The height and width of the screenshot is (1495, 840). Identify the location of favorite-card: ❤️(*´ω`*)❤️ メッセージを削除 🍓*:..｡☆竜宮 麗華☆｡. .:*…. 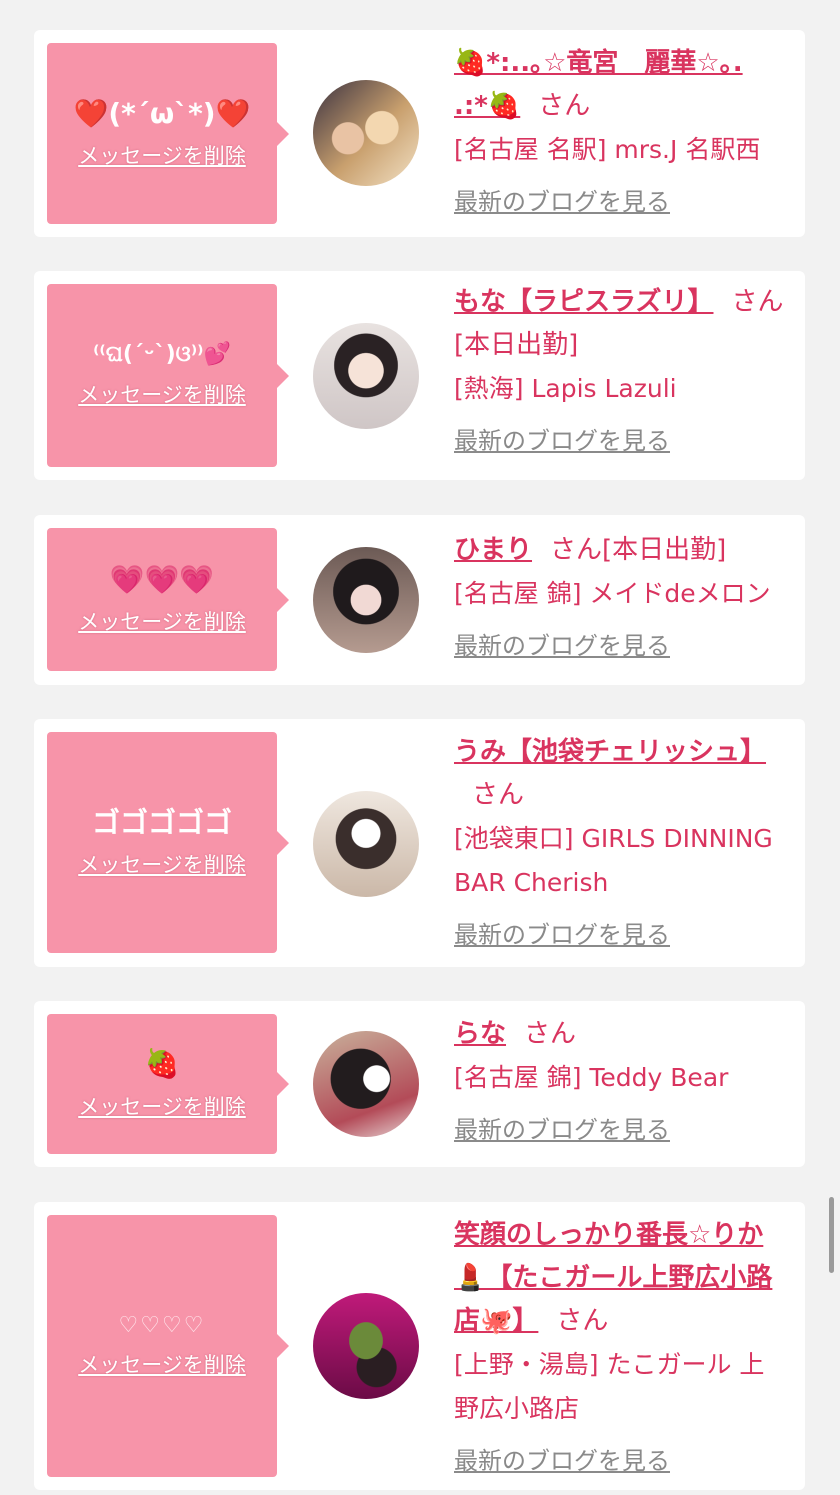
(419, 133).